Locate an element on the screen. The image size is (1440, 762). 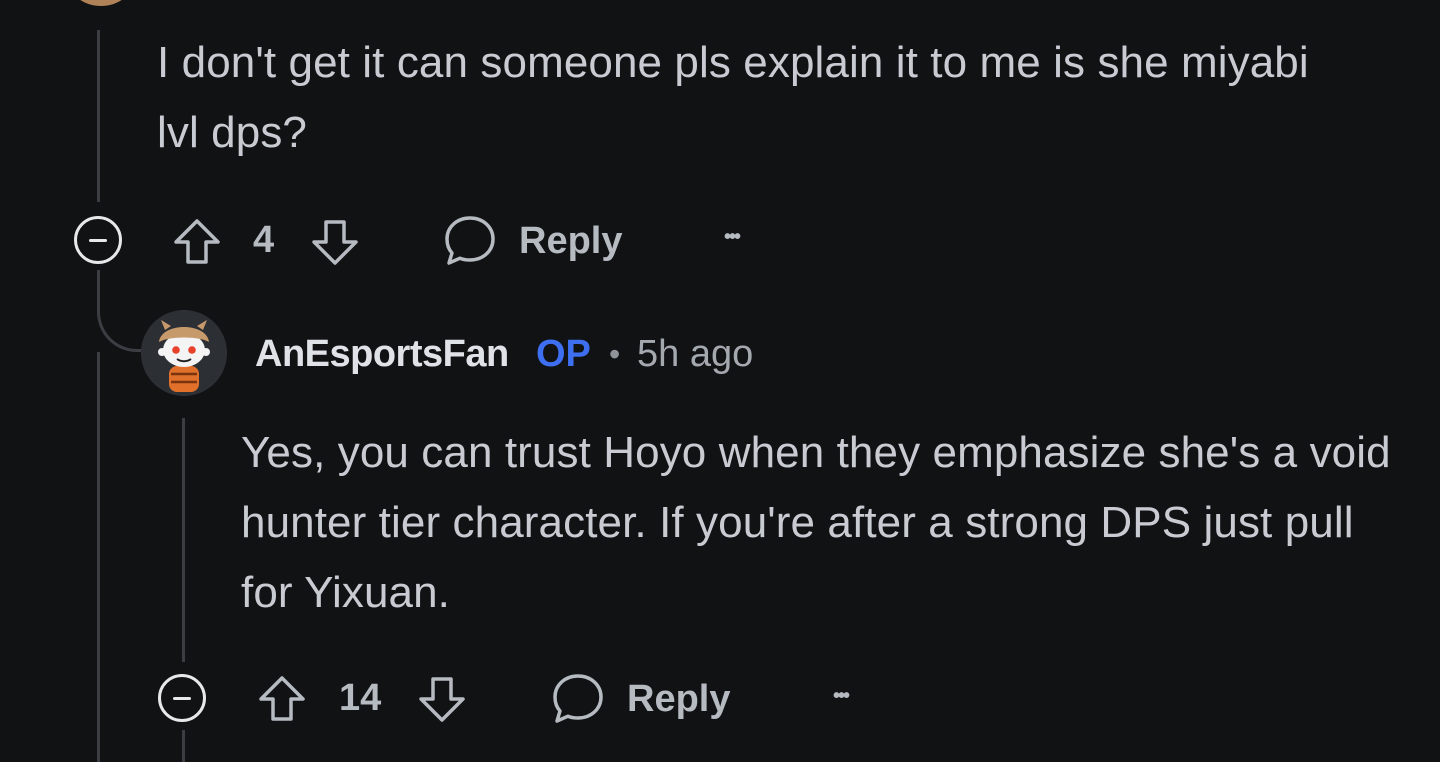
thread-line-parent is located at coordinates (98, 116).